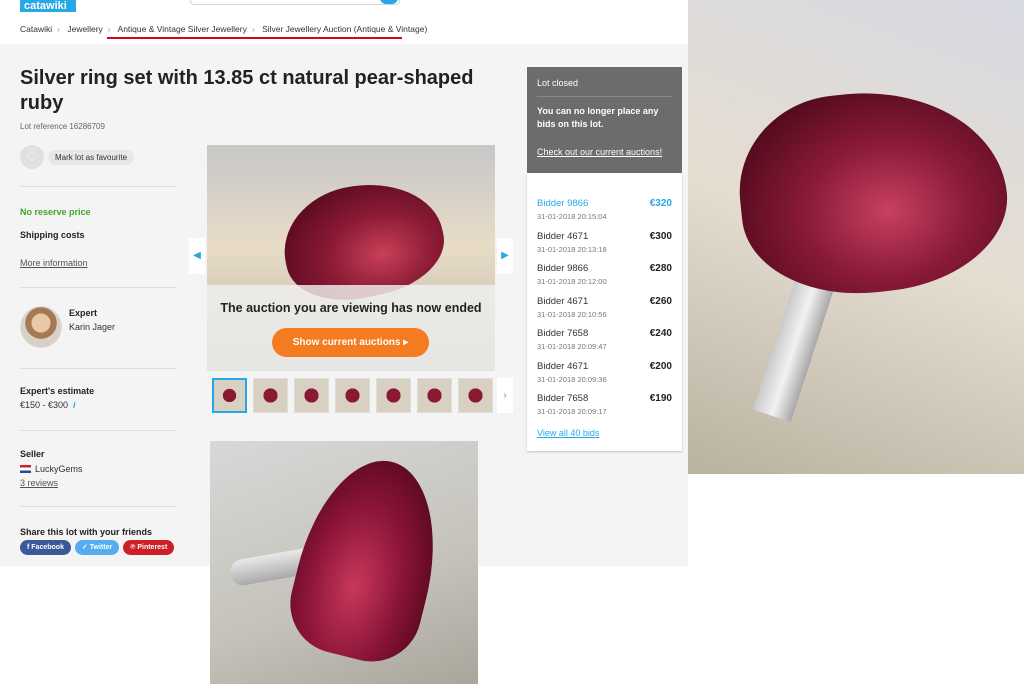 This screenshot has width=1024, height=684. I want to click on bid-row: Bidder 9866 31-01-2018 20:12:00 €280, so click(604, 279).